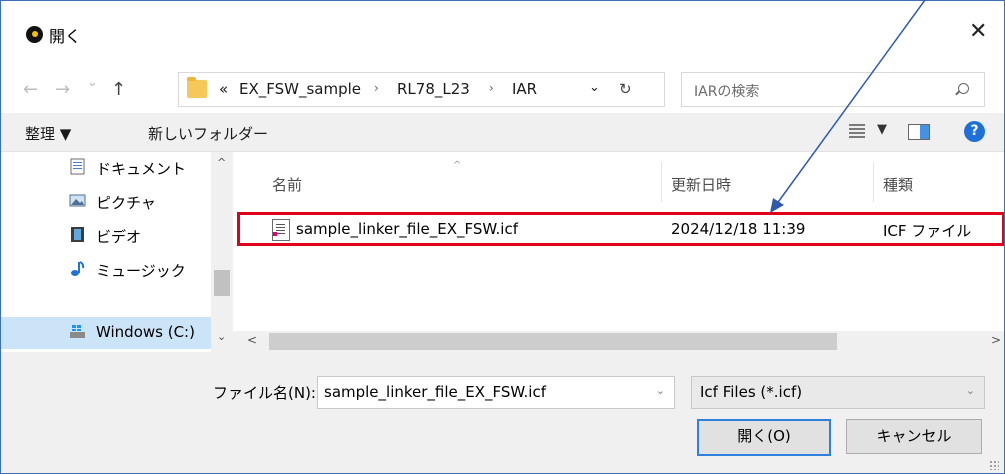 Image resolution: width=1005 pixels, height=474 pixels. What do you see at coordinates (963, 88) in the screenshot?
I see `search-icon` at bounding box center [963, 88].